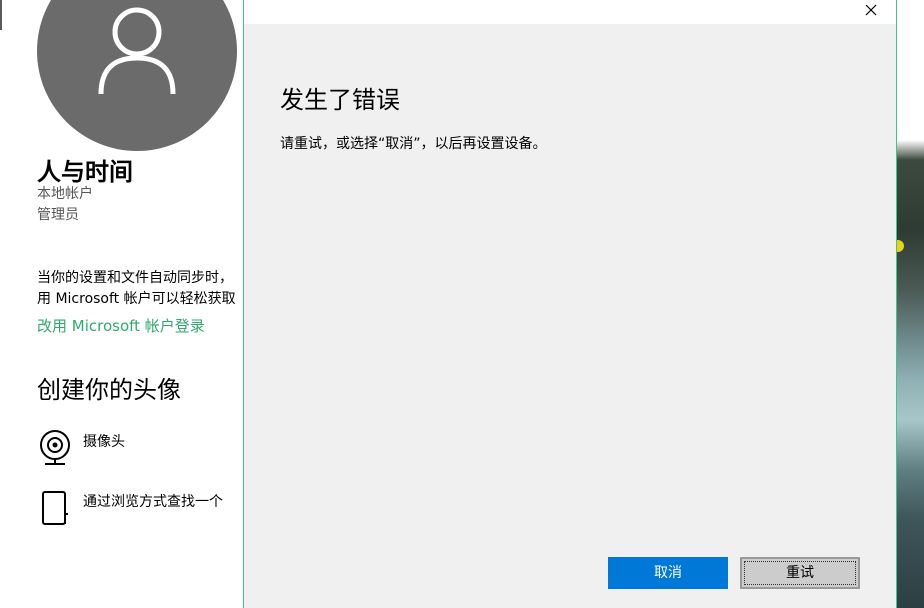 This screenshot has width=924, height=608. What do you see at coordinates (910, 304) in the screenshot?
I see `desktop-wallpaper` at bounding box center [910, 304].